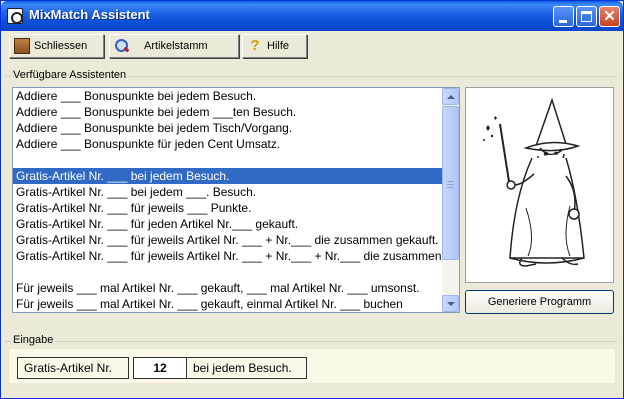 Image resolution: width=624 pixels, height=399 pixels. I want to click on artikelstamm-label: Artikelstamm, so click(176, 46).